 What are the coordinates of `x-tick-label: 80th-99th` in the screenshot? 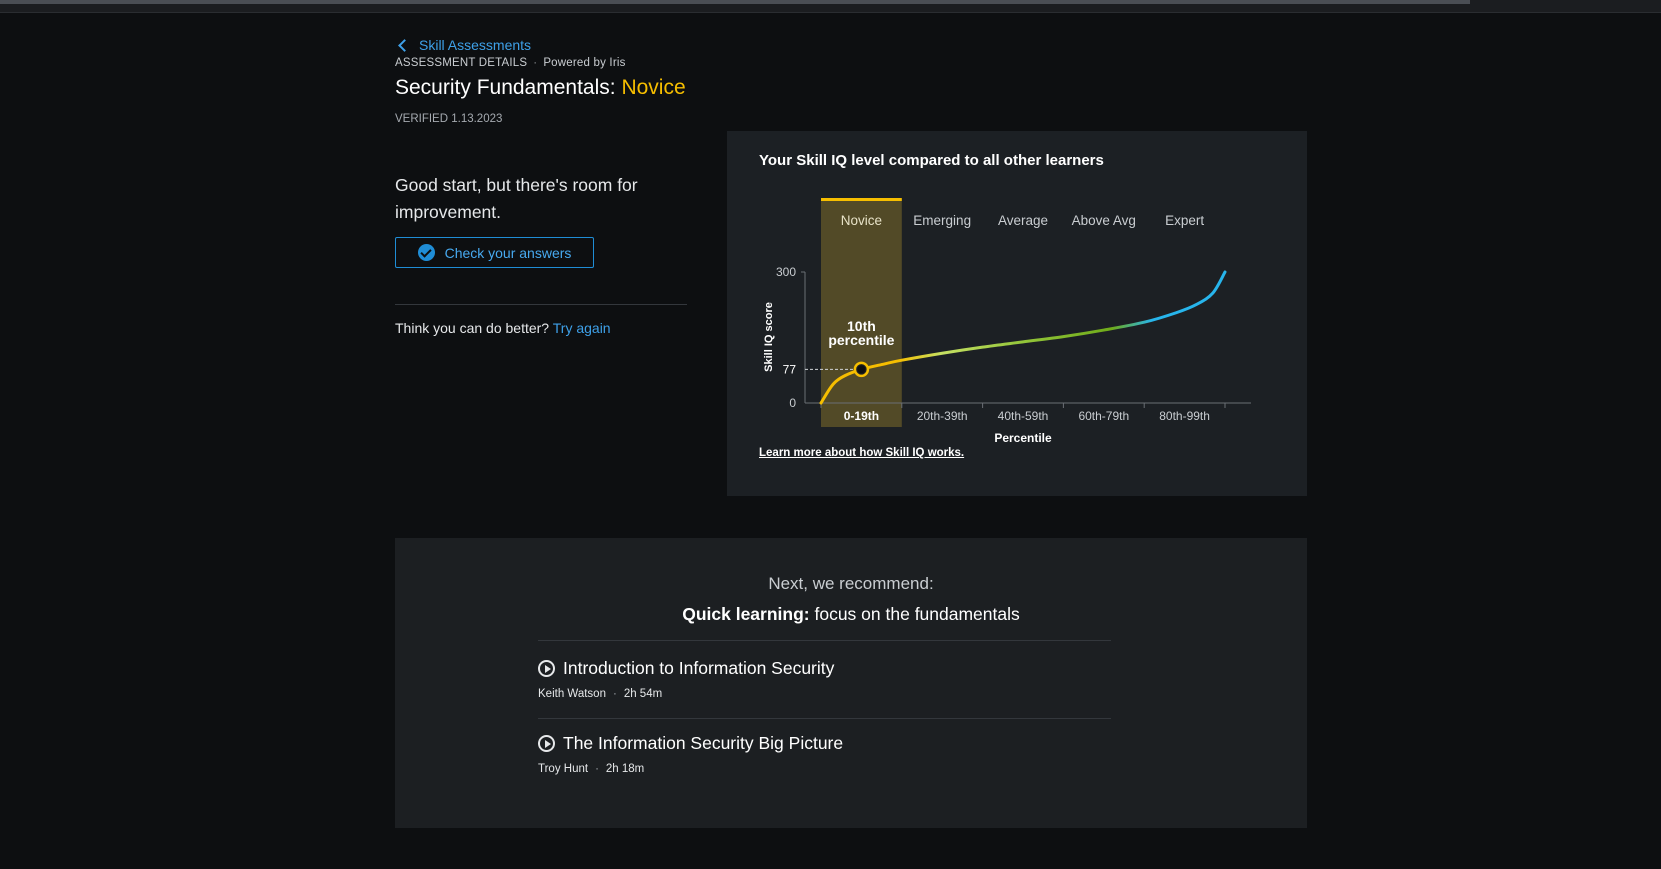 It's located at (1184, 416).